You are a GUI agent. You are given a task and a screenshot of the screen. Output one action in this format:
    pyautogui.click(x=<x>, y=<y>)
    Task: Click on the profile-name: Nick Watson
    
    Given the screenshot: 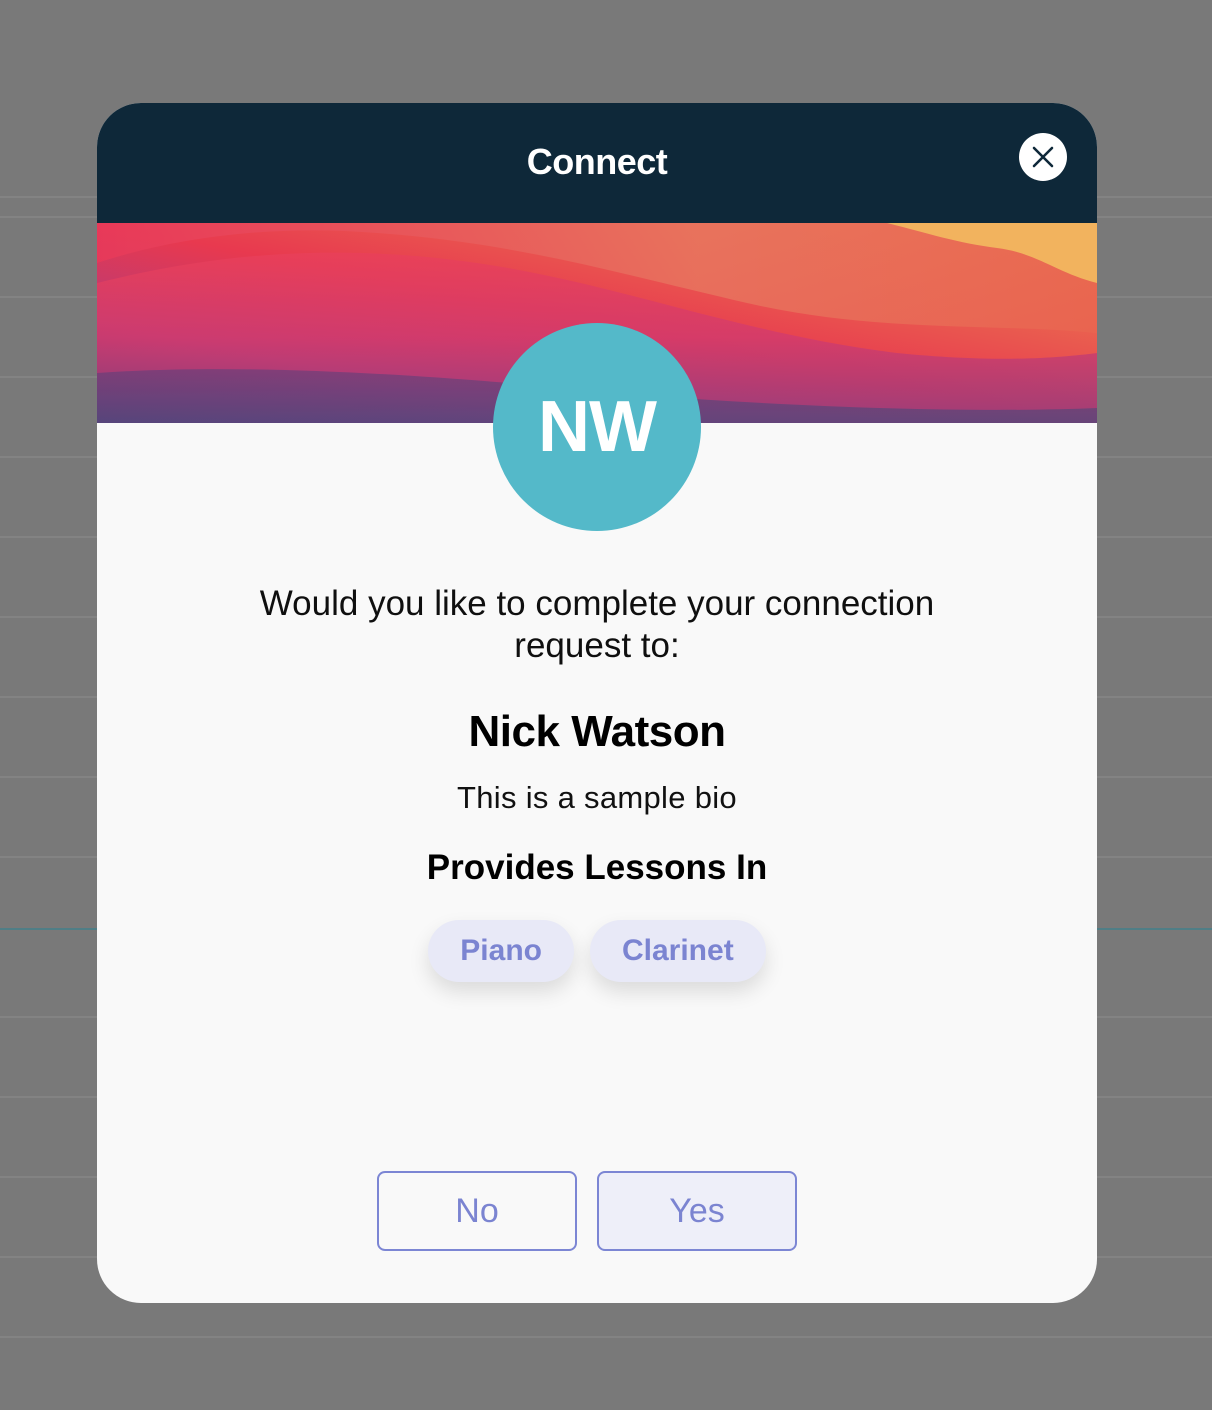 What is the action you would take?
    pyautogui.click(x=597, y=731)
    